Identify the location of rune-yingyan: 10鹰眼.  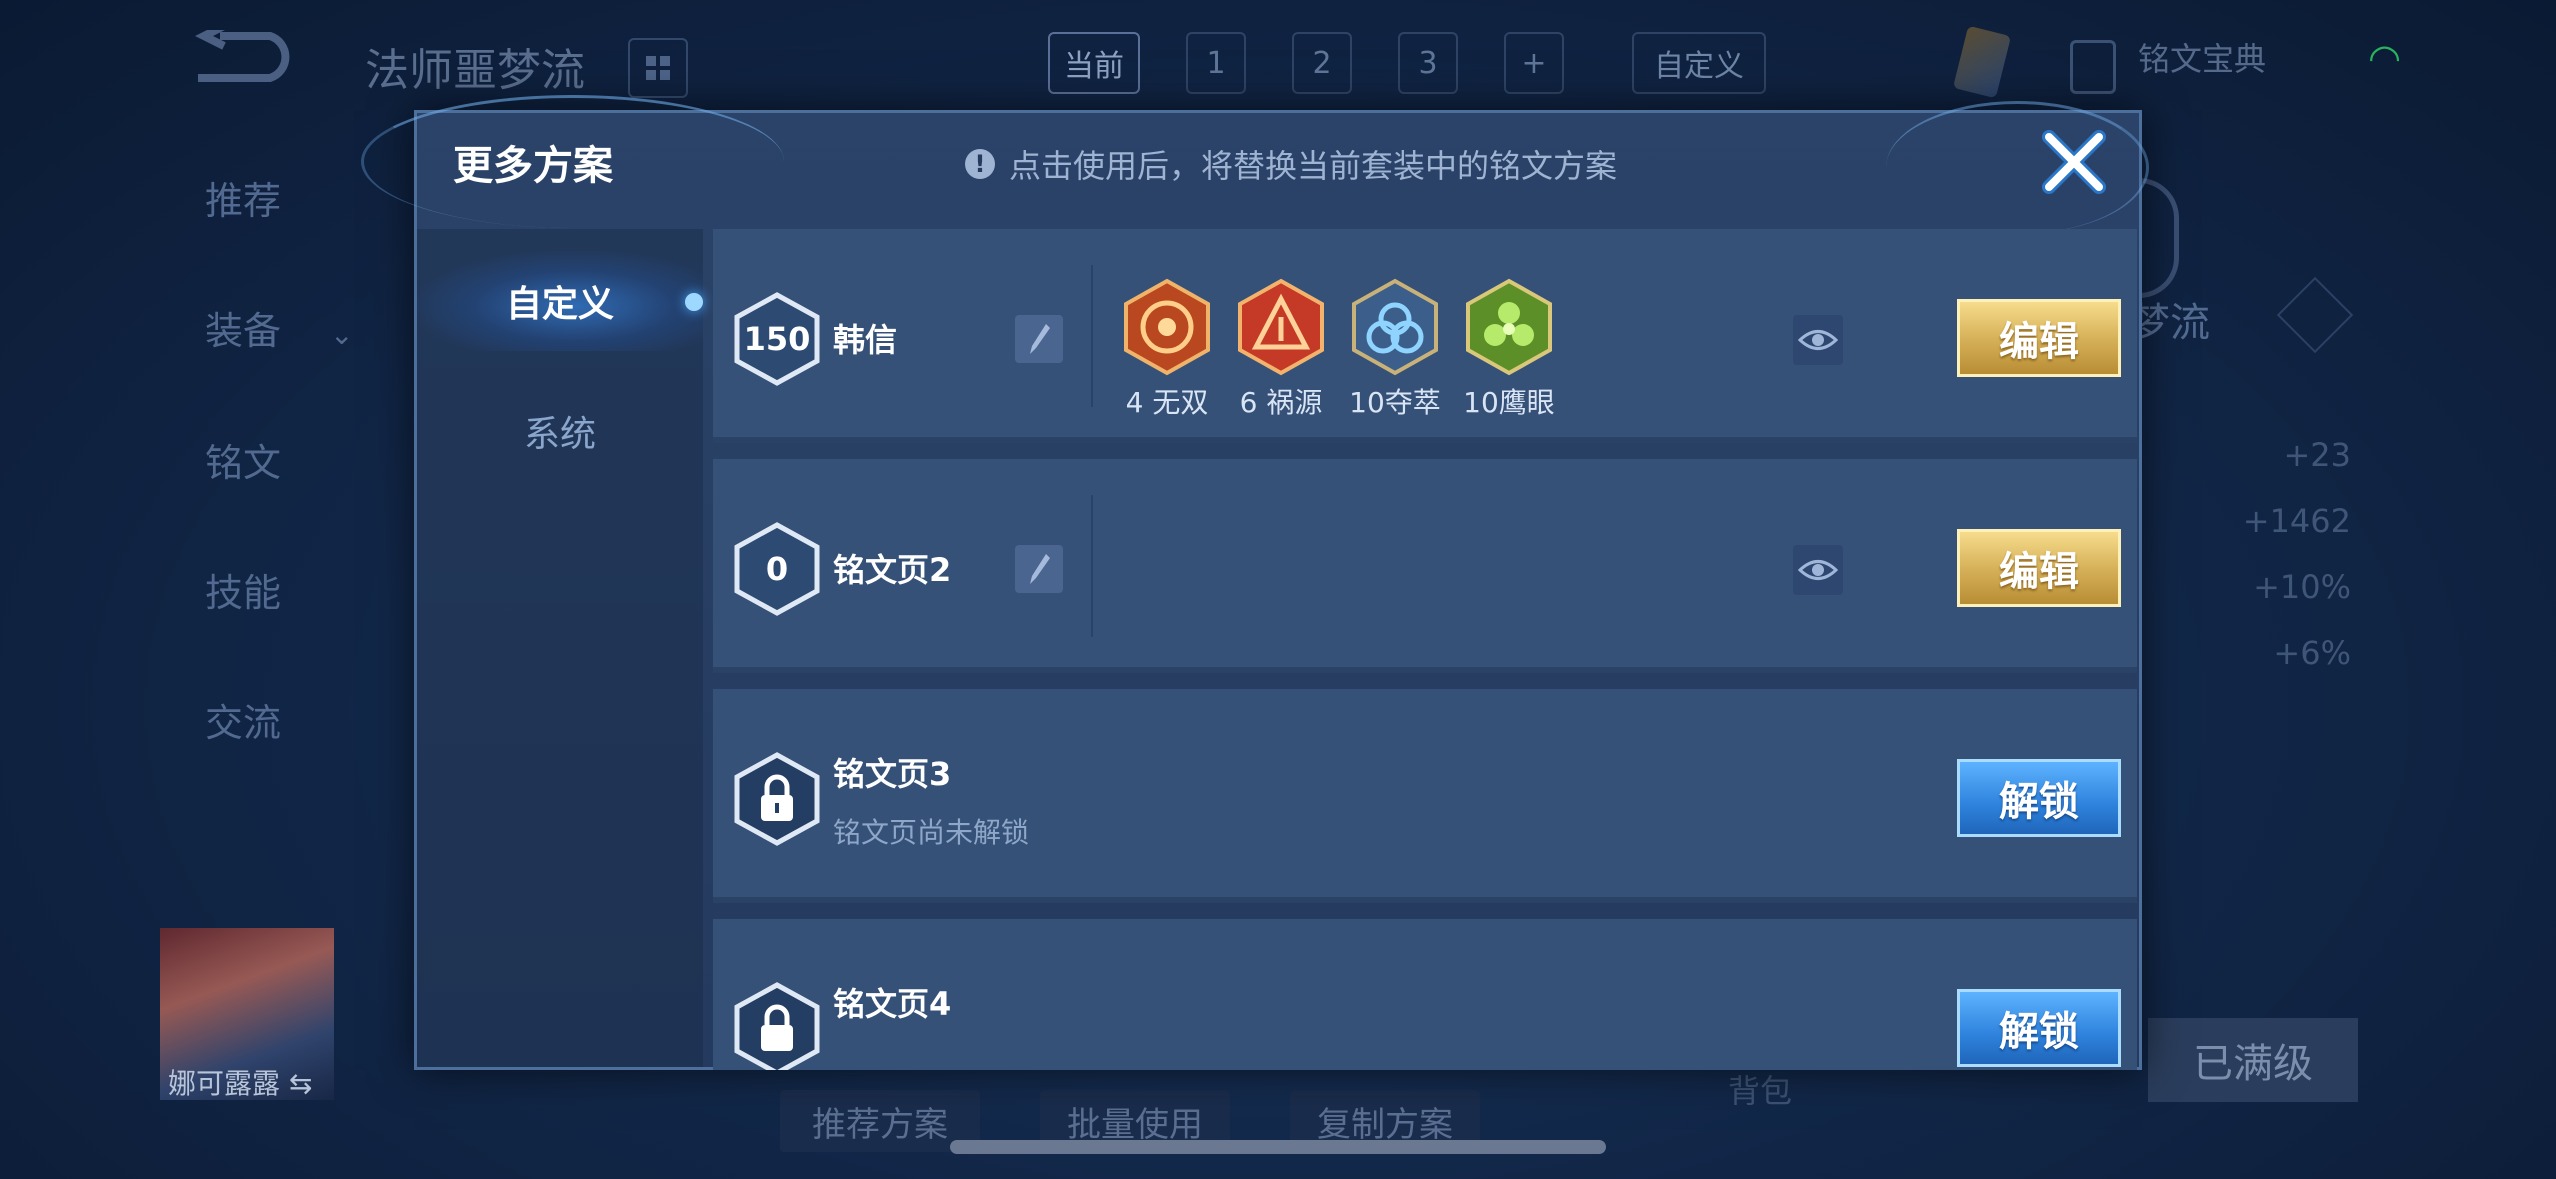
(1509, 349).